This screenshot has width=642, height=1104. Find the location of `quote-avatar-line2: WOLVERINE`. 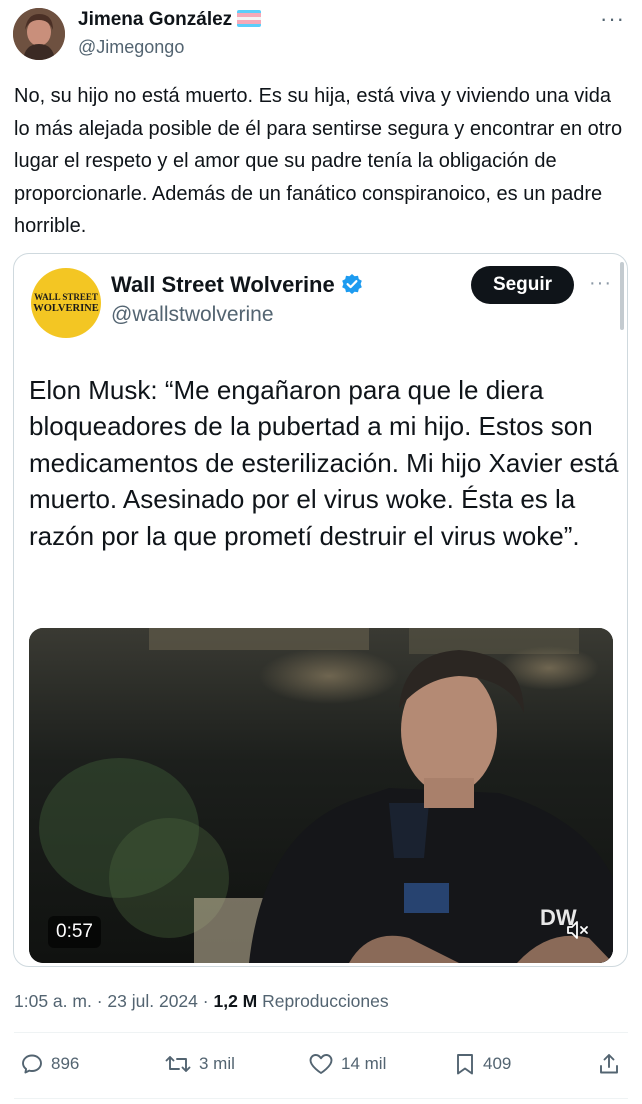

quote-avatar-line2: WOLVERINE is located at coordinates (66, 308).